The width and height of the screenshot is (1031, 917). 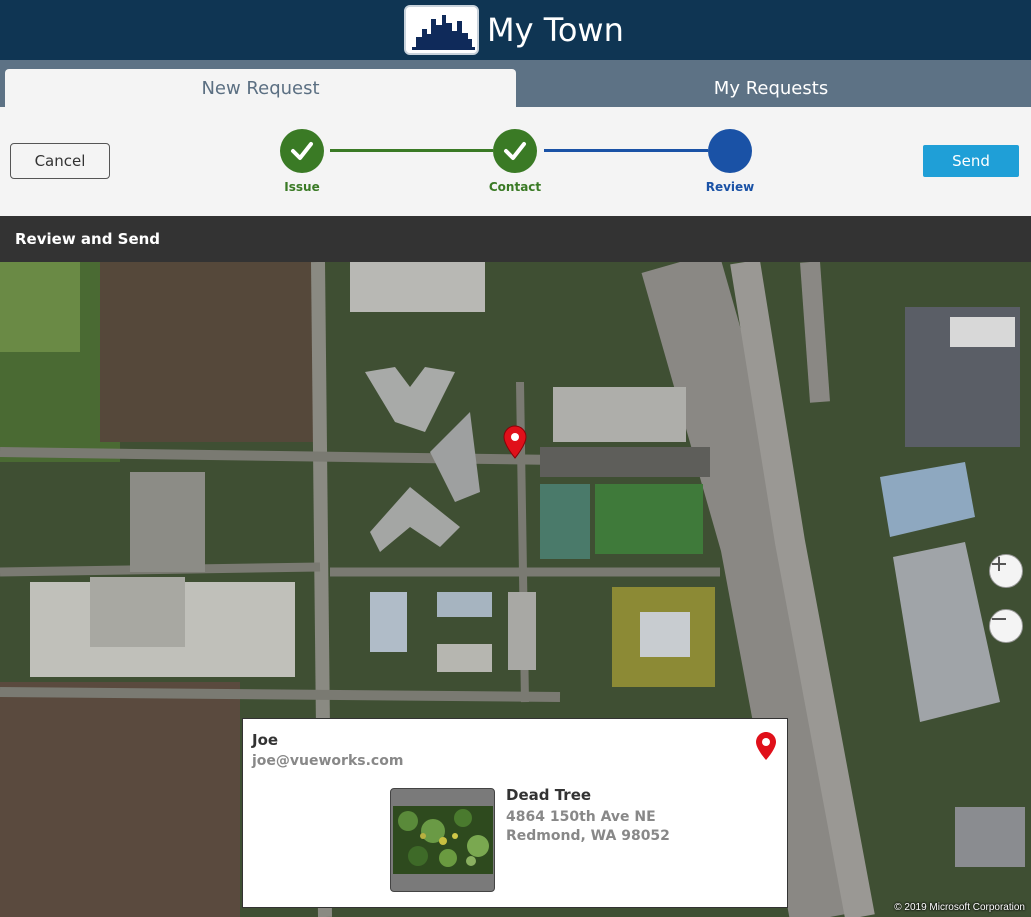 I want to click on step-label-contact: Contact, so click(x=515, y=187).